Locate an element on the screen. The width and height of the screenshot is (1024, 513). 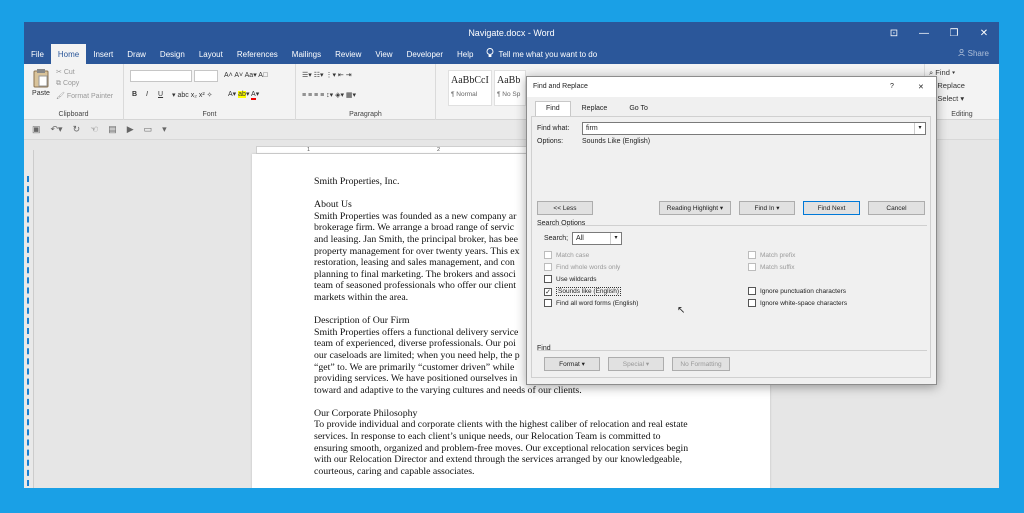
style-normal: AaBbCcI ¶ Normal is located at coordinates (470, 88).